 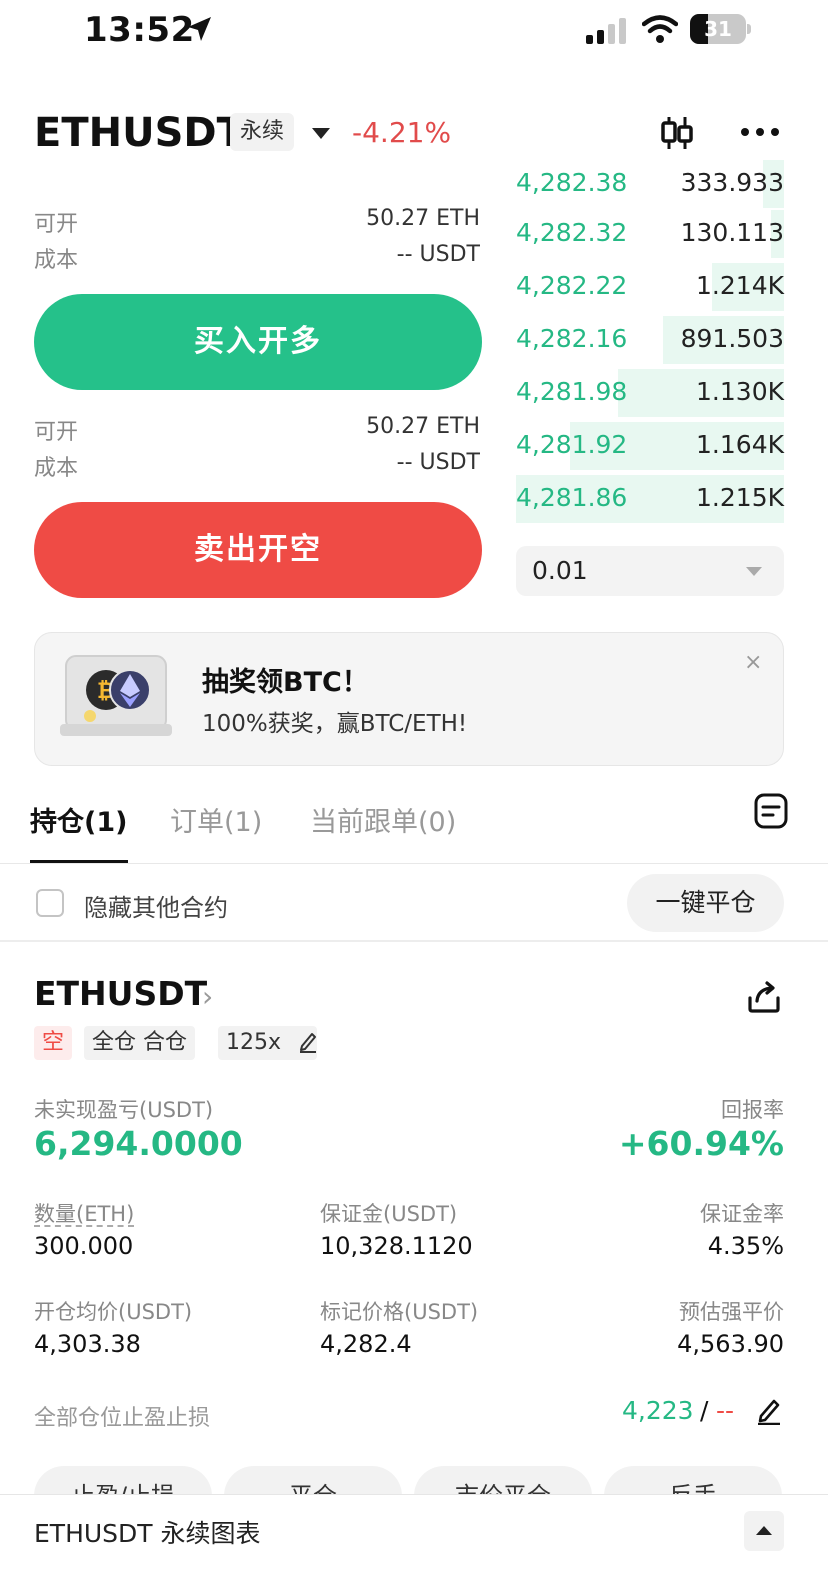 What do you see at coordinates (56, 432) in the screenshot?
I see `short-available-label: 可开` at bounding box center [56, 432].